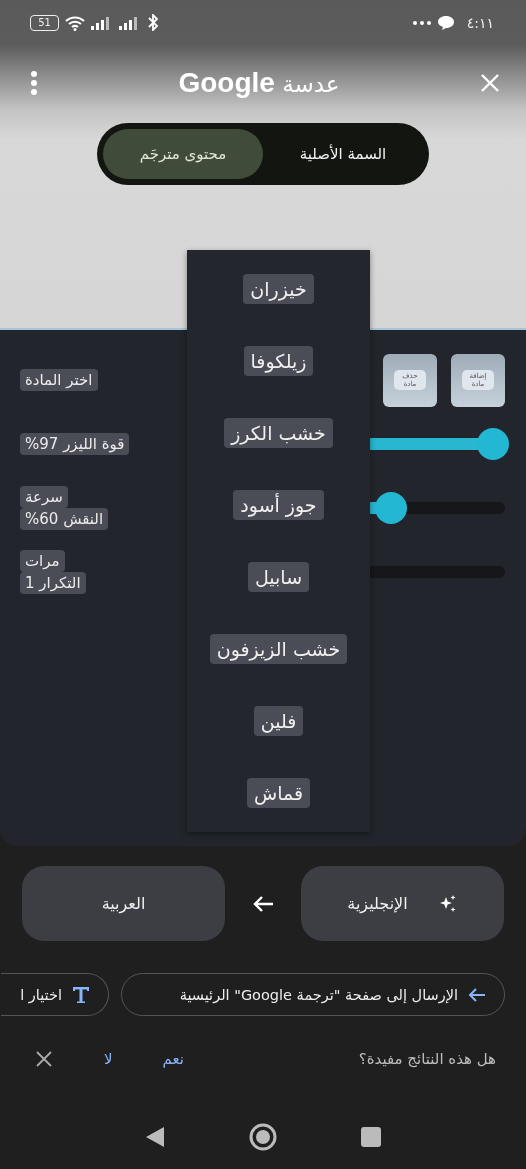 Image resolution: width=526 pixels, height=1169 pixels. Describe the element at coordinates (44, 497) in the screenshot. I see `translated-label: سرعة` at that location.